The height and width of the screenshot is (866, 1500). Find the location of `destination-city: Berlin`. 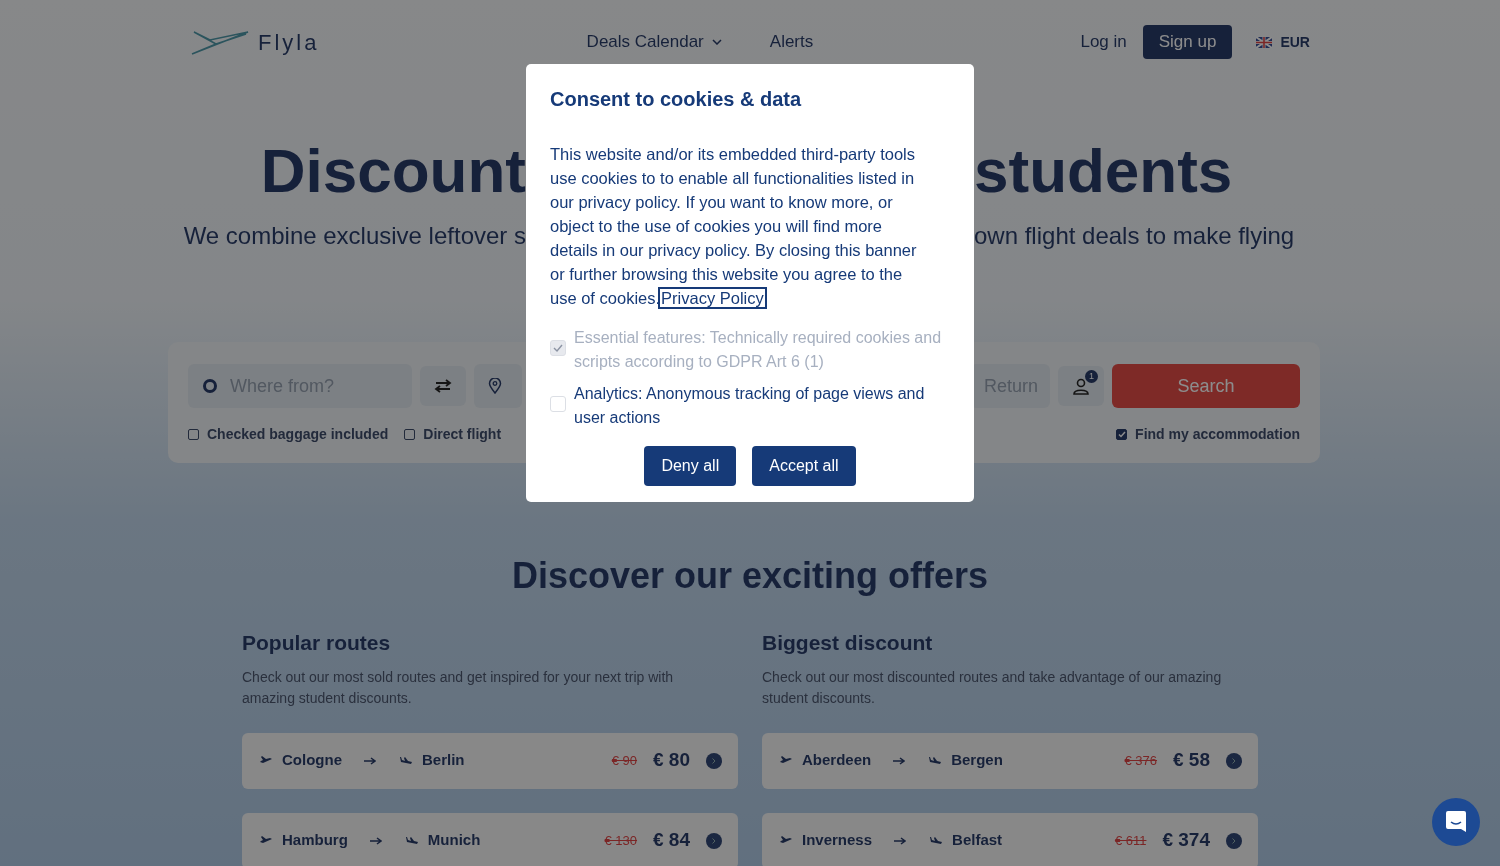

destination-city: Berlin is located at coordinates (443, 760).